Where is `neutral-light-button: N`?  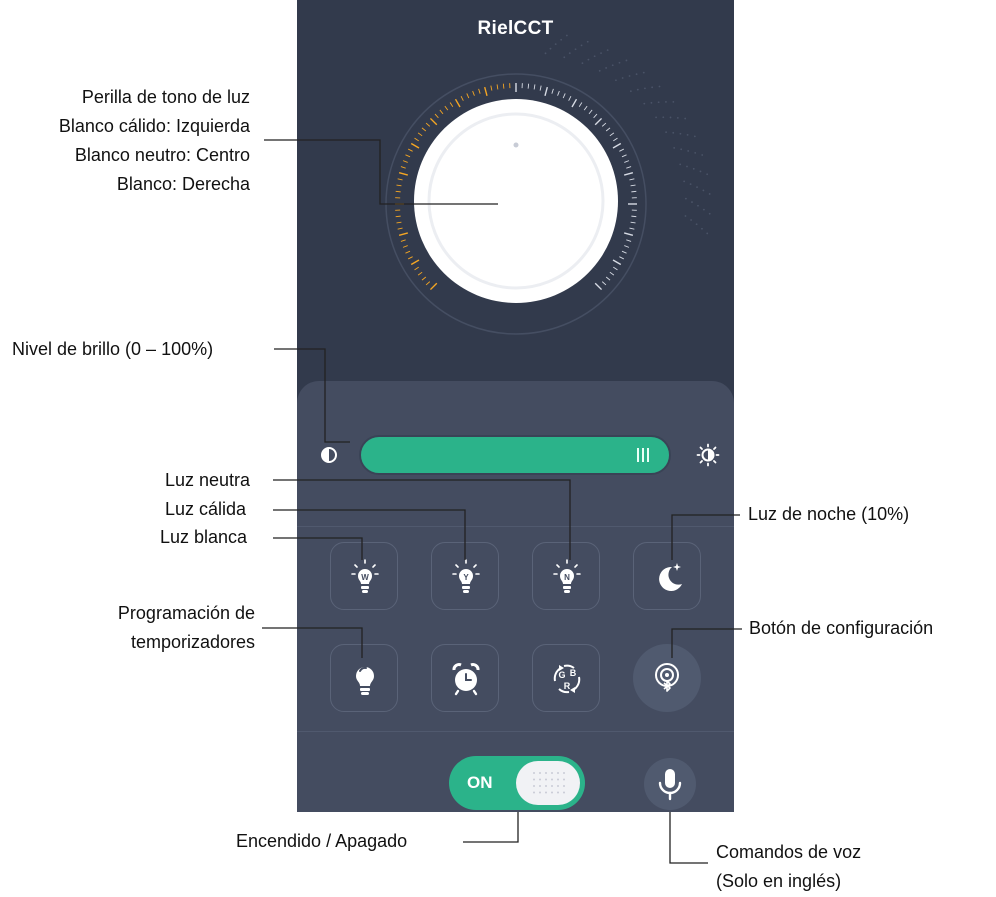 neutral-light-button: N is located at coordinates (566, 576).